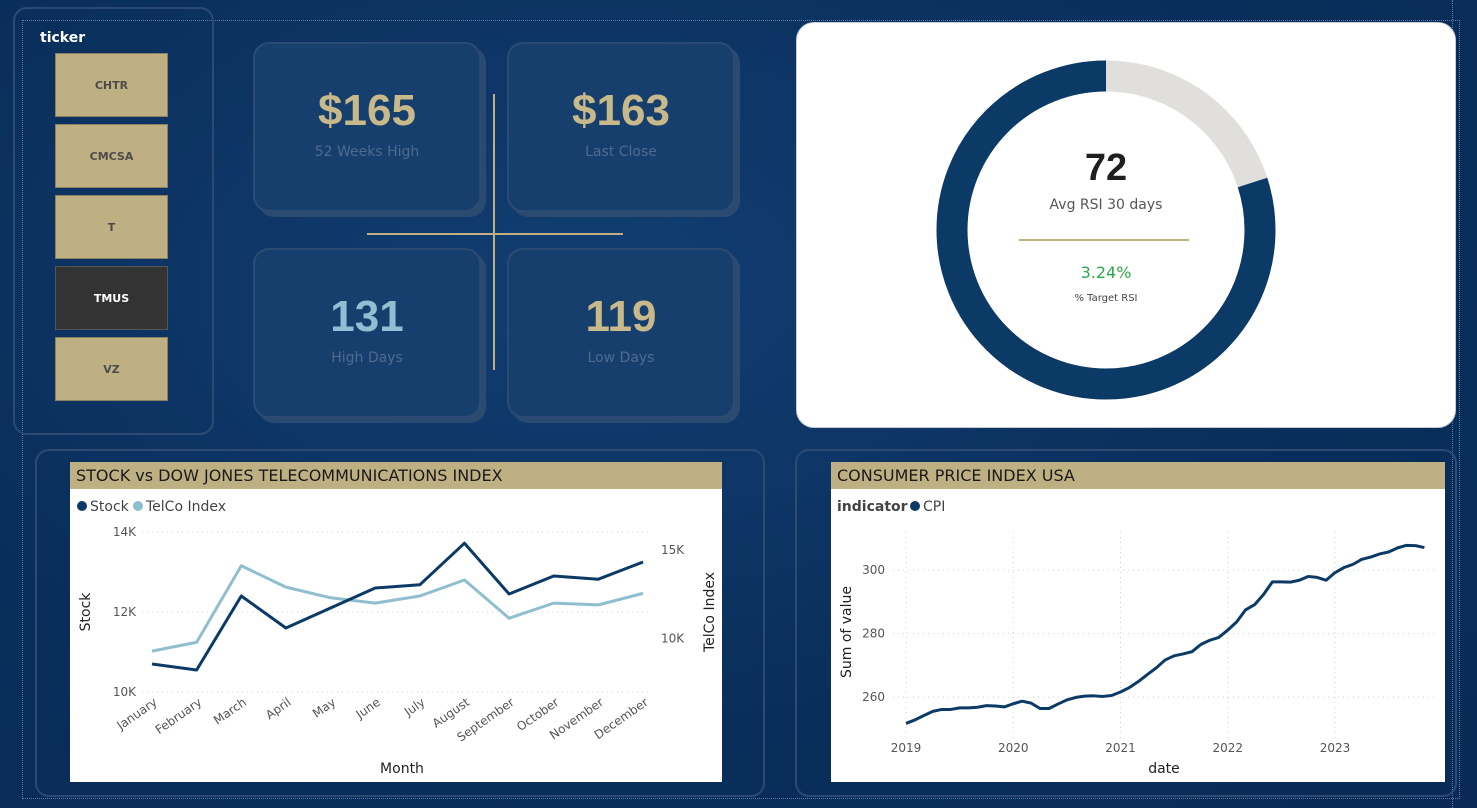 This screenshot has width=1477, height=808. Describe the element at coordinates (621, 110) in the screenshot. I see `kpi-last-close-value: $163` at that location.